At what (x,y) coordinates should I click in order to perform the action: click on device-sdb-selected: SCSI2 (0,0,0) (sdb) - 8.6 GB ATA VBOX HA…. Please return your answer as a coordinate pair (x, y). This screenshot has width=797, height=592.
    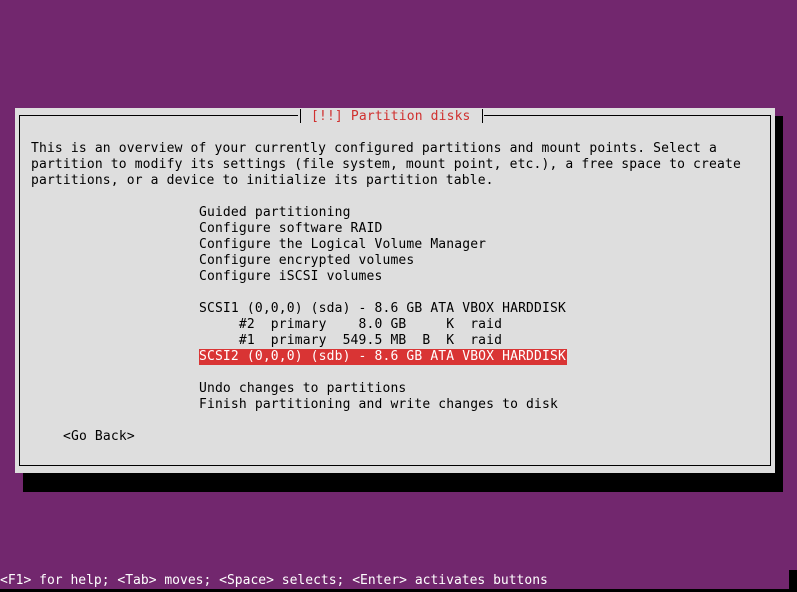
    Looking at the image, I should click on (383, 357).